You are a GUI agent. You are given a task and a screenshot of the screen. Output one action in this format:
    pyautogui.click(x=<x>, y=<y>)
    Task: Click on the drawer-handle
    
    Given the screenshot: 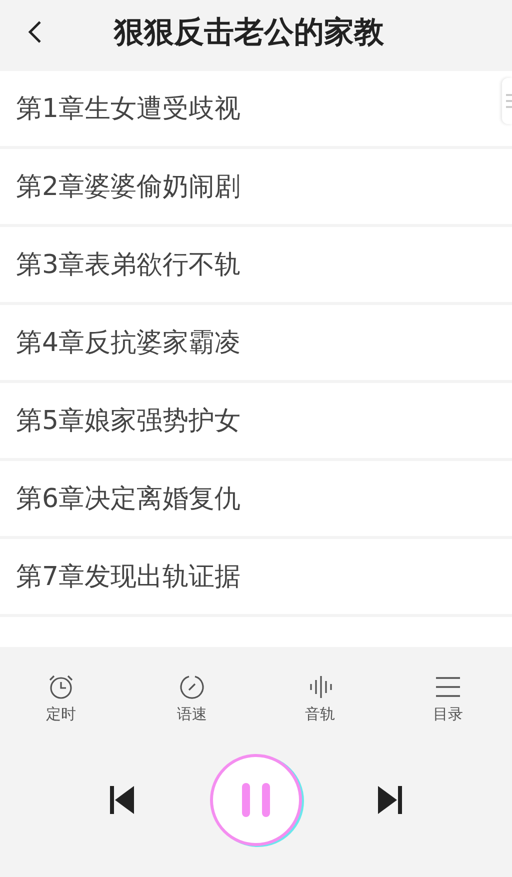 What is the action you would take?
    pyautogui.click(x=507, y=101)
    